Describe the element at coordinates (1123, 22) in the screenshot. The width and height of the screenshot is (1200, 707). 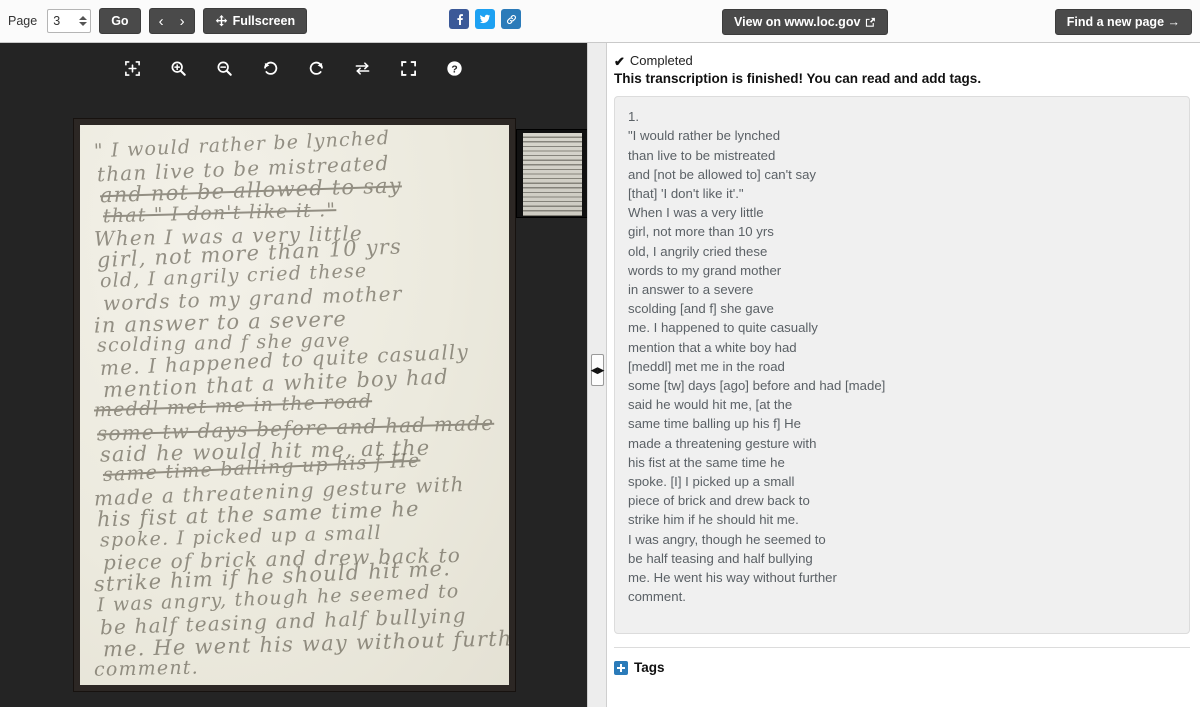
I see `find-new-page-button: Find a new page →` at that location.